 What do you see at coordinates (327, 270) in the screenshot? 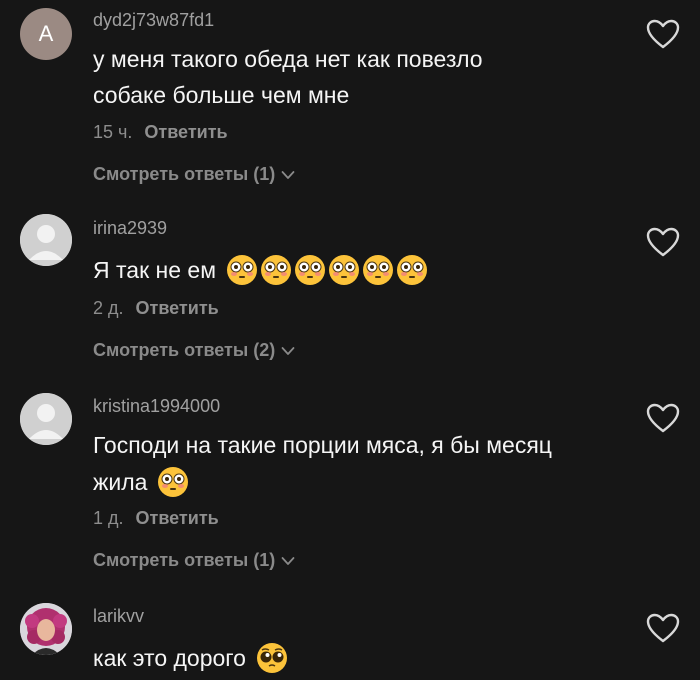
I see `emoji-row` at bounding box center [327, 270].